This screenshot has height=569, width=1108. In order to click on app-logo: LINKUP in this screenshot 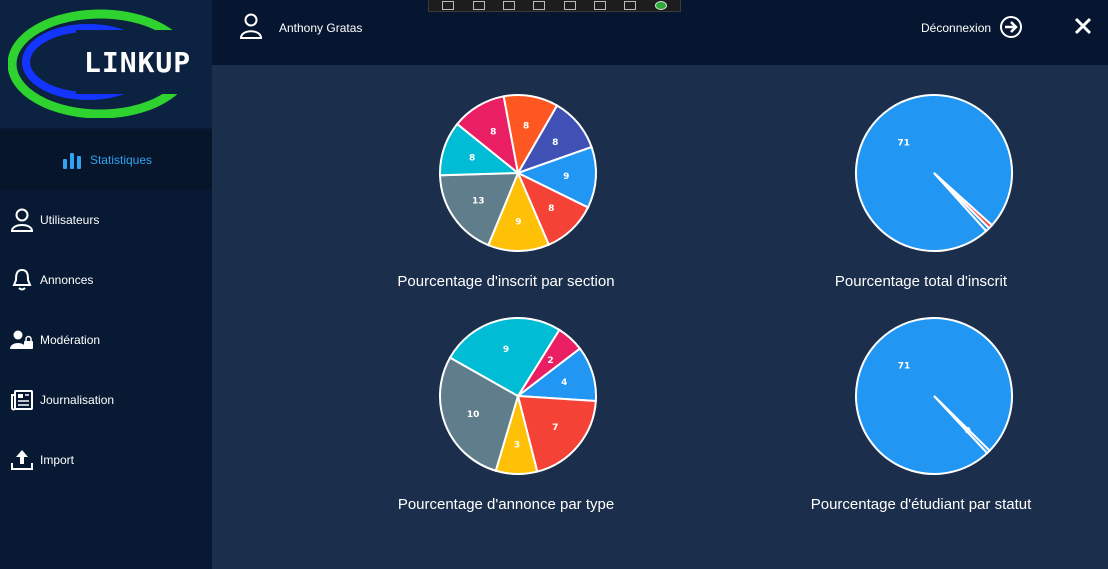, I will do `click(106, 64)`.